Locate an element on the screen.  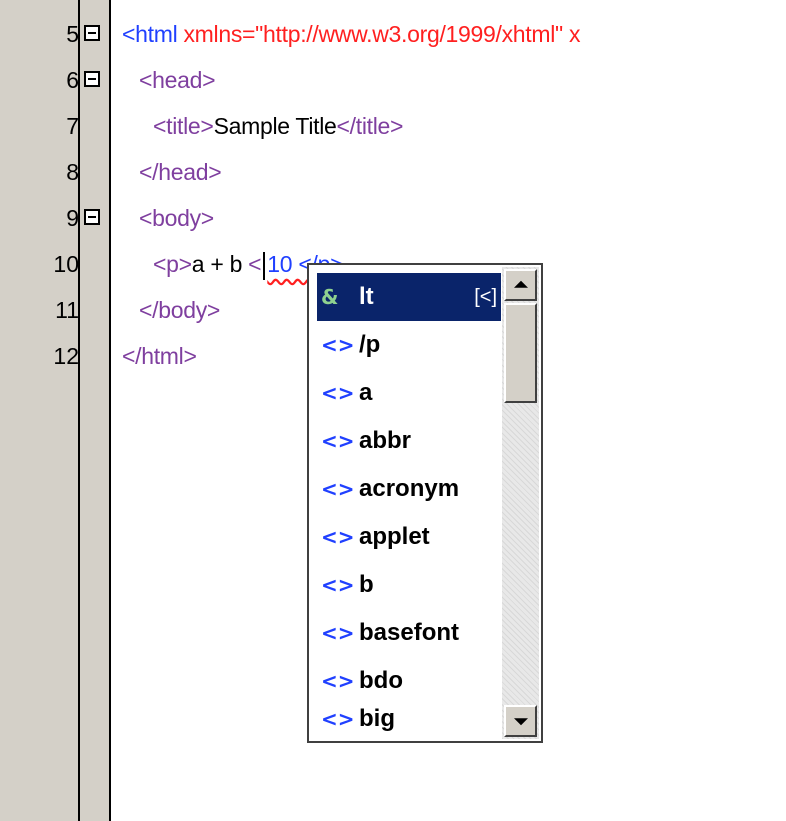
completion-item: <> /p is located at coordinates (409, 345).